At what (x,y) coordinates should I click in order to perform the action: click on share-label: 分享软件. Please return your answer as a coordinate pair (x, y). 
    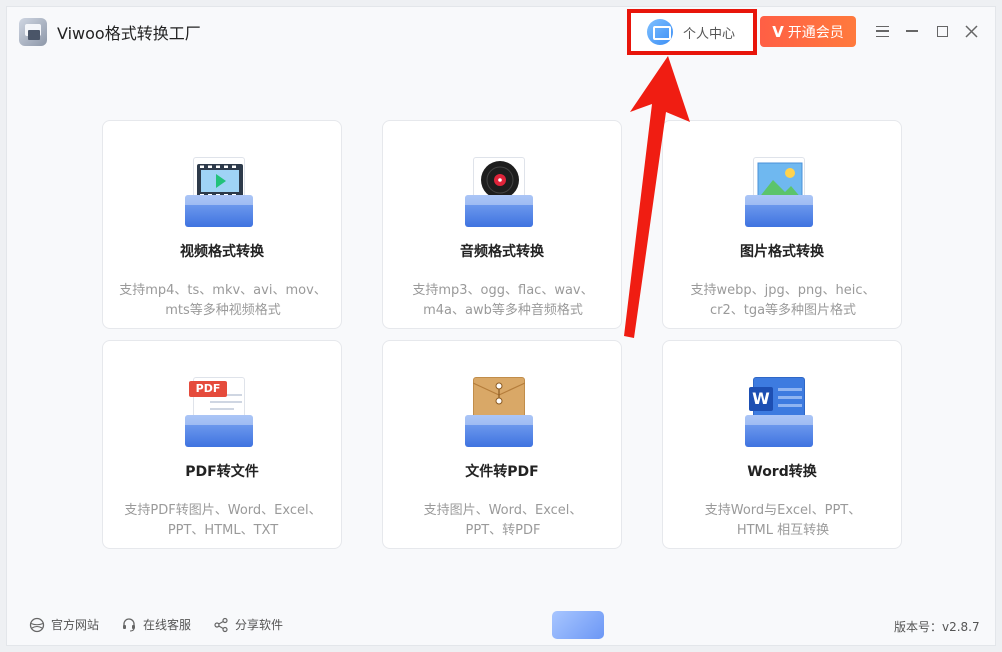
    Looking at the image, I should click on (259, 625).